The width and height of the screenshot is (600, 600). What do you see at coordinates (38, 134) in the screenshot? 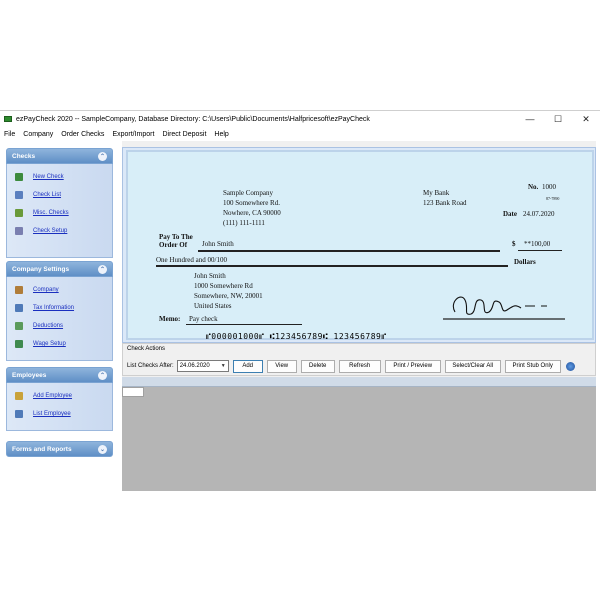
I see `menu-company: Company` at bounding box center [38, 134].